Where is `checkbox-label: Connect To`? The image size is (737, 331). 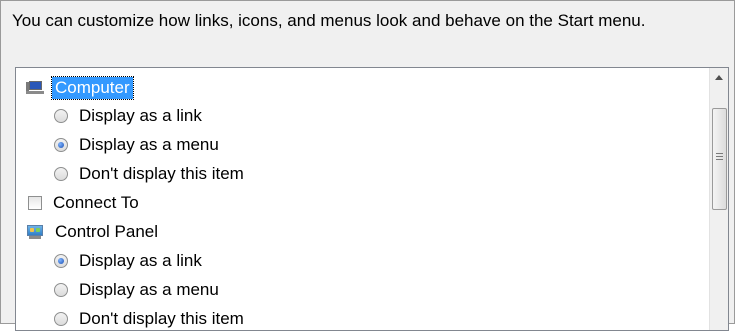
checkbox-label: Connect To is located at coordinates (96, 202).